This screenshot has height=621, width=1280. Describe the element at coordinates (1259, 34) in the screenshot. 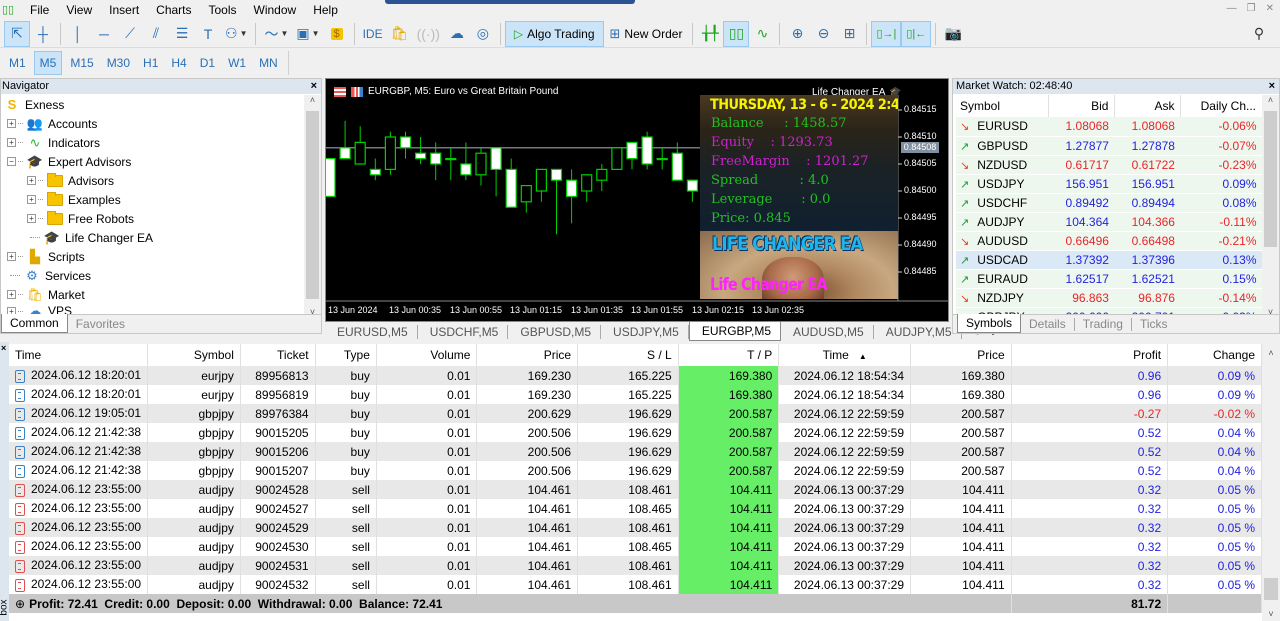

I see `search-button: ⚲` at that location.